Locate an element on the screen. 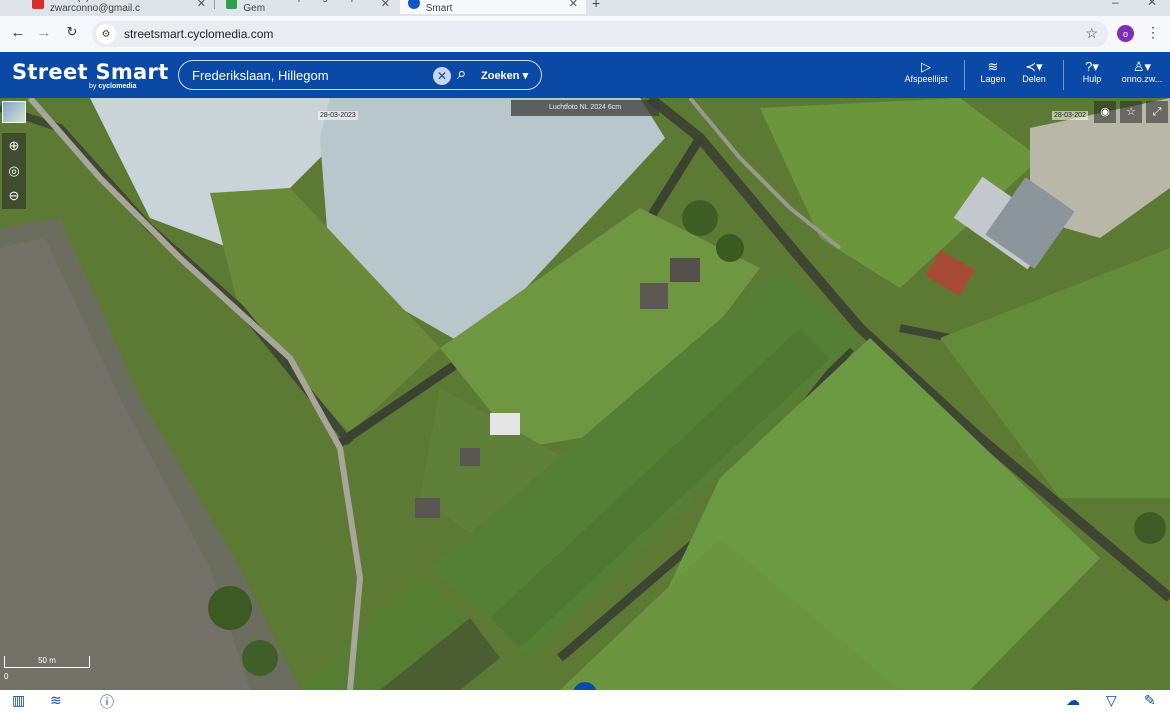  layers-label: Lagen is located at coordinates (993, 79).